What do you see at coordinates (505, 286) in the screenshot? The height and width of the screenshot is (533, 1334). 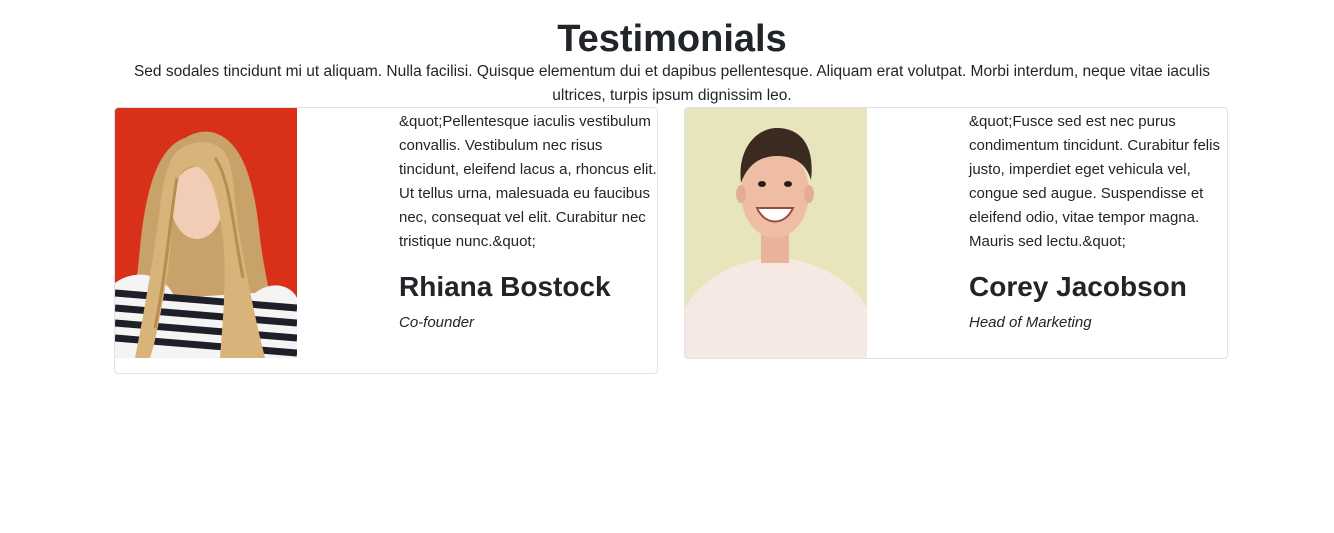 I see `testimonial-name: Rhiana Bostock` at bounding box center [505, 286].